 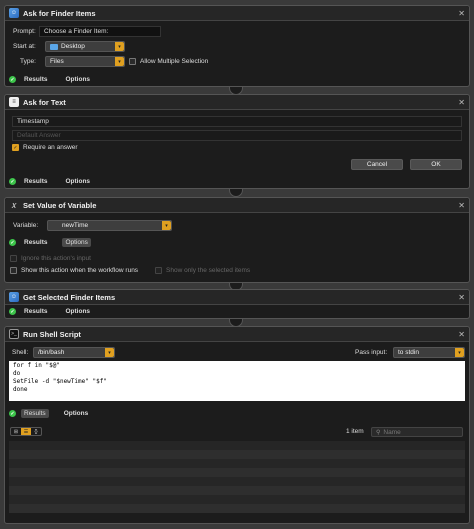 I want to click on prompt-label: Prompt:, so click(x=24, y=31).